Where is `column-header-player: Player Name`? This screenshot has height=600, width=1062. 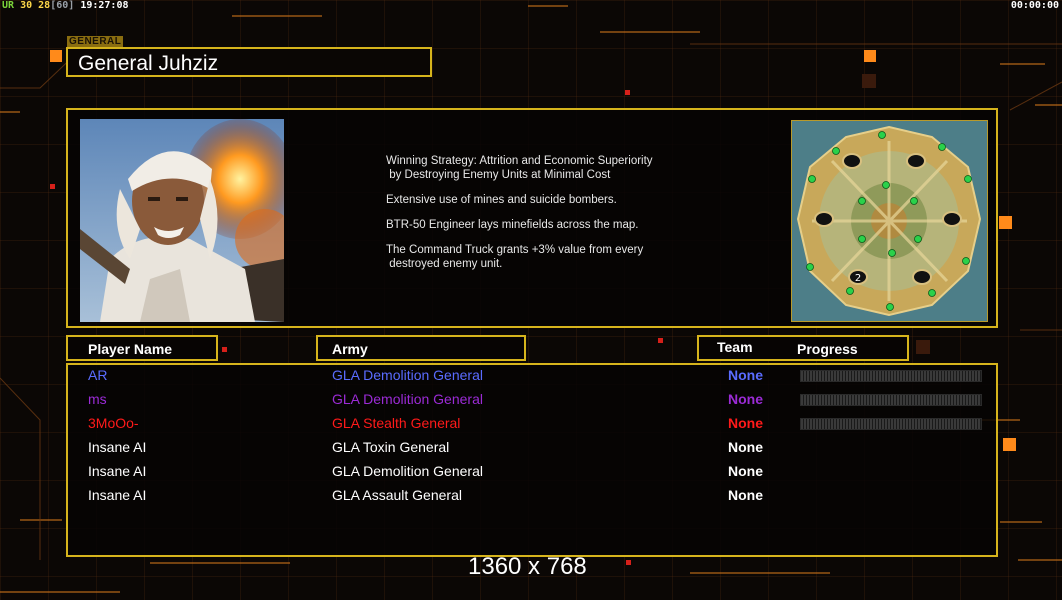
column-header-player: Player Name is located at coordinates (142, 348).